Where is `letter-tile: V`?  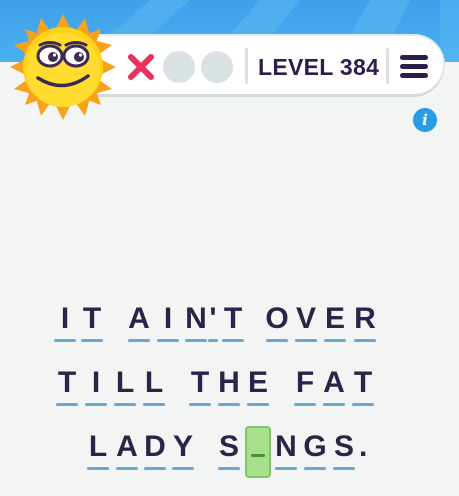
letter-tile: V is located at coordinates (306, 322).